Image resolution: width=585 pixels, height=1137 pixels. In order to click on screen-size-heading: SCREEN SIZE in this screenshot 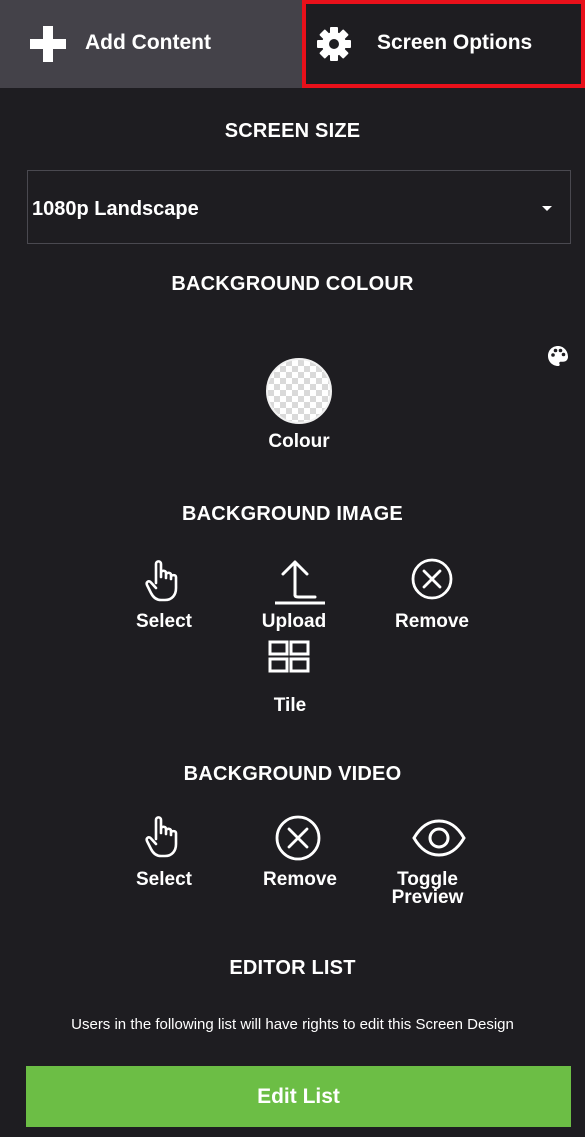, I will do `click(292, 131)`.